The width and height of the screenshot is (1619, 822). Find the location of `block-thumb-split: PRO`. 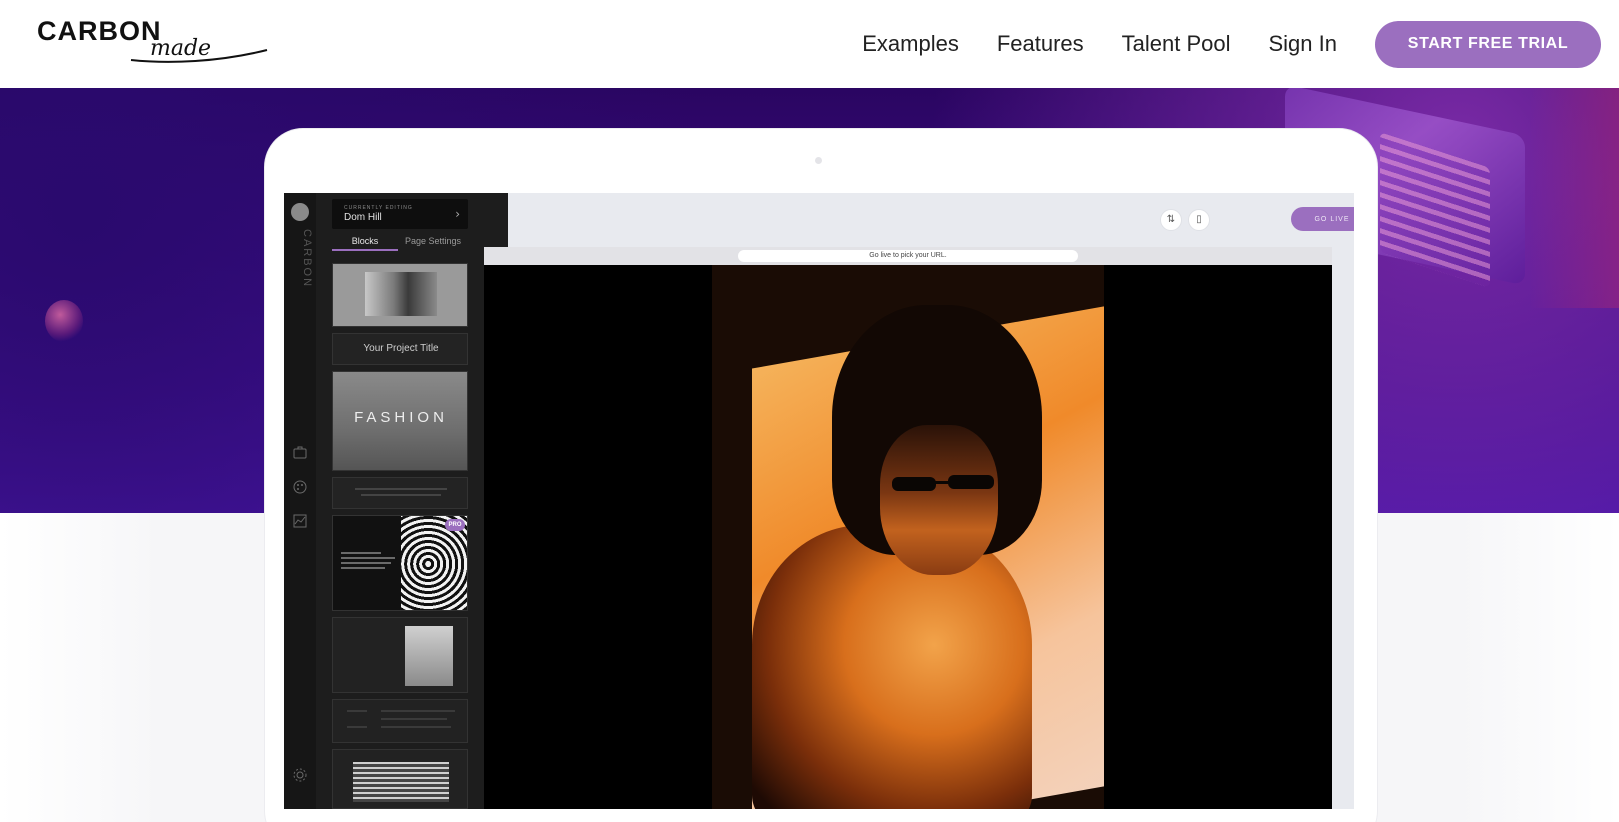

block-thumb-split: PRO is located at coordinates (400, 563).